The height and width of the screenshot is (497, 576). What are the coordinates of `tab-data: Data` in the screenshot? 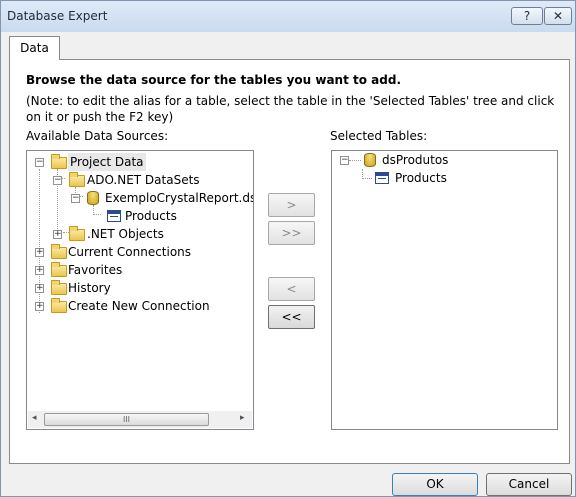 It's located at (34, 48).